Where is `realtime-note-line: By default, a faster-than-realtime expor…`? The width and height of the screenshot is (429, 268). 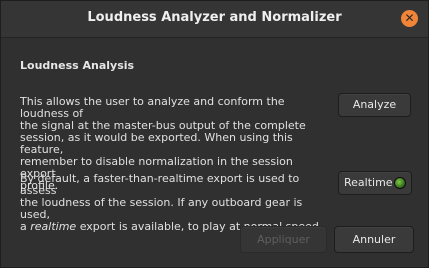
realtime-note-line: By default, a faster-than-realtime expor… is located at coordinates (160, 184).